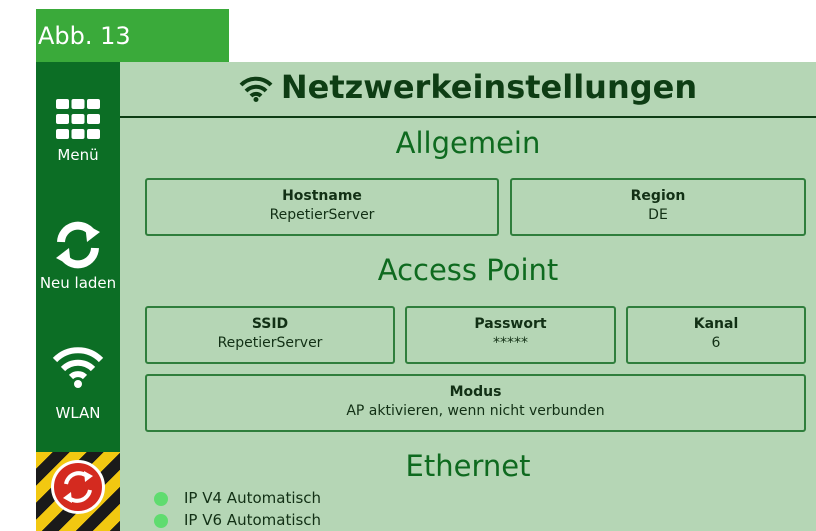 The width and height of the screenshot is (816, 531). Describe the element at coordinates (322, 215) in the screenshot. I see `hostname-value: RepetierServer` at that location.